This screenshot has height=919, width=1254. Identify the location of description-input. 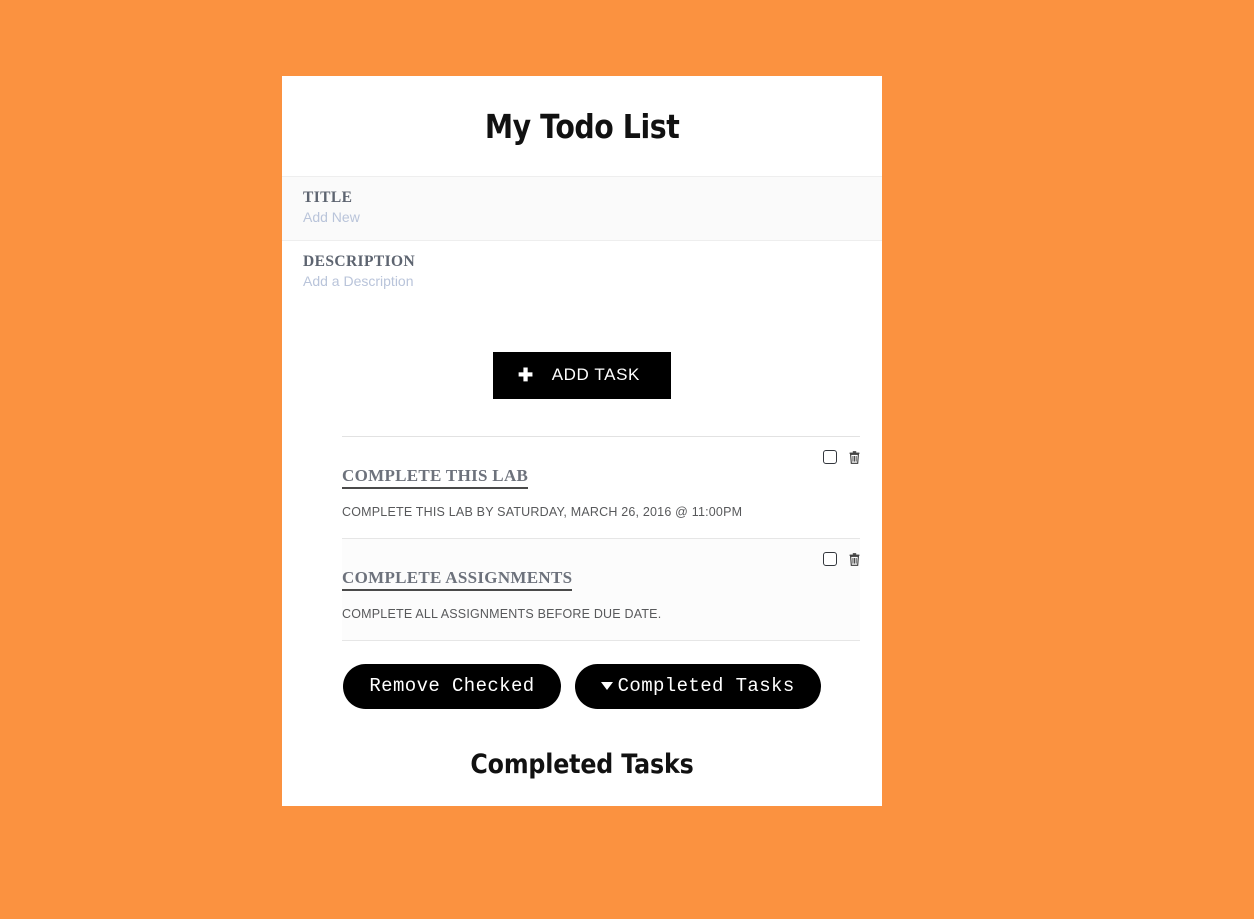
(582, 281).